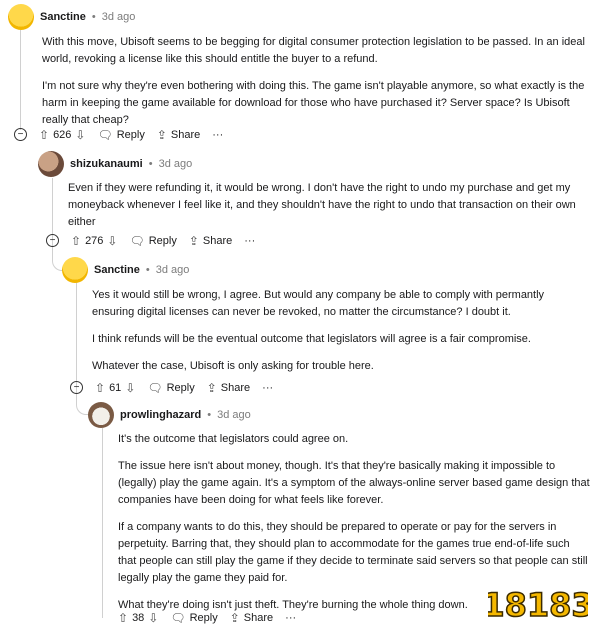 This screenshot has width=600, height=632. I want to click on vote-count: 61, so click(115, 387).